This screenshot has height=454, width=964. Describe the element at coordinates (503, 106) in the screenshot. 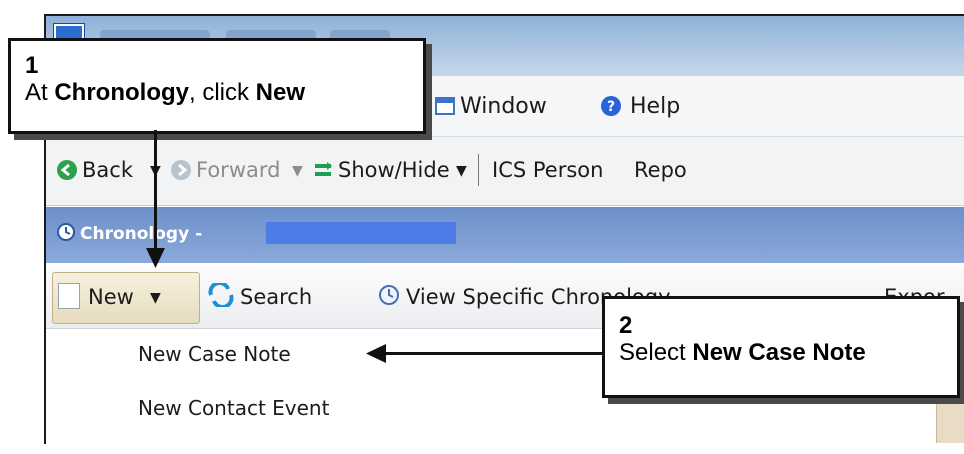

I see `menu-window: Window` at that location.